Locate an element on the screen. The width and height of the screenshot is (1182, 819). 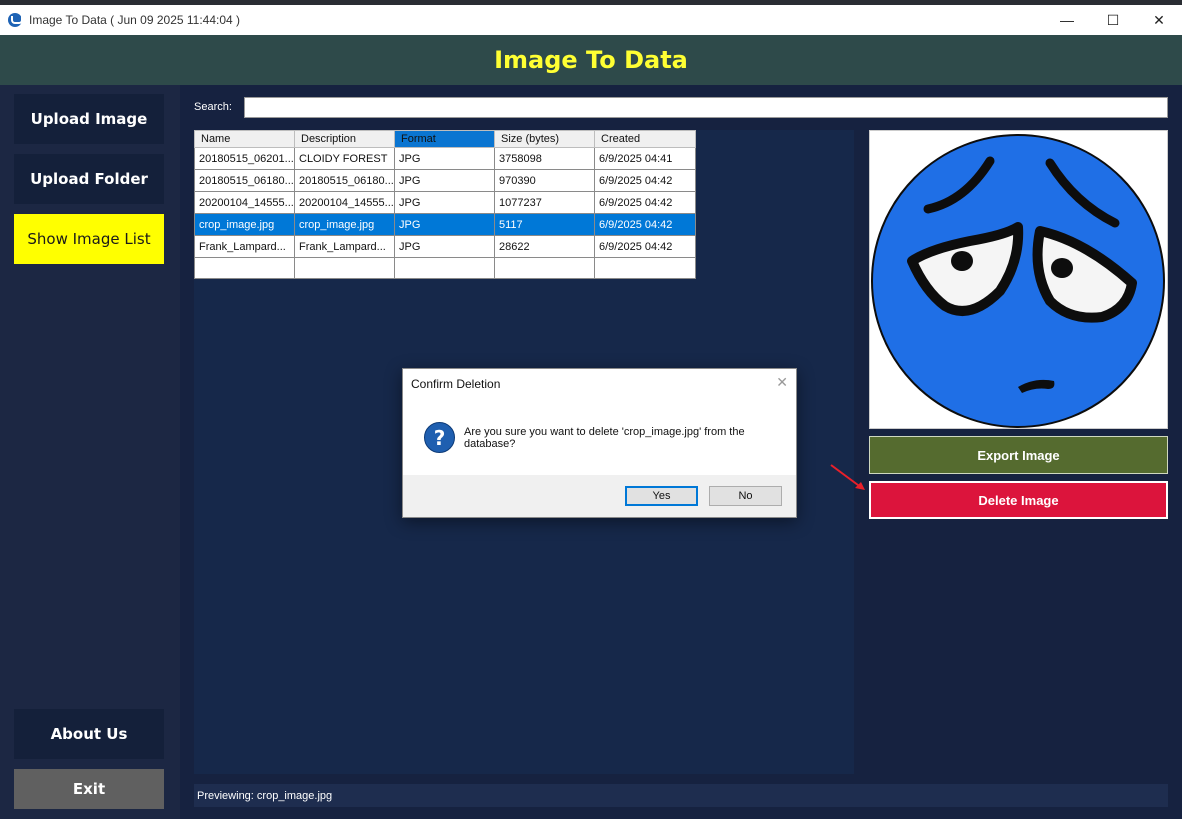
about-us-button: About Us is located at coordinates (89, 734).